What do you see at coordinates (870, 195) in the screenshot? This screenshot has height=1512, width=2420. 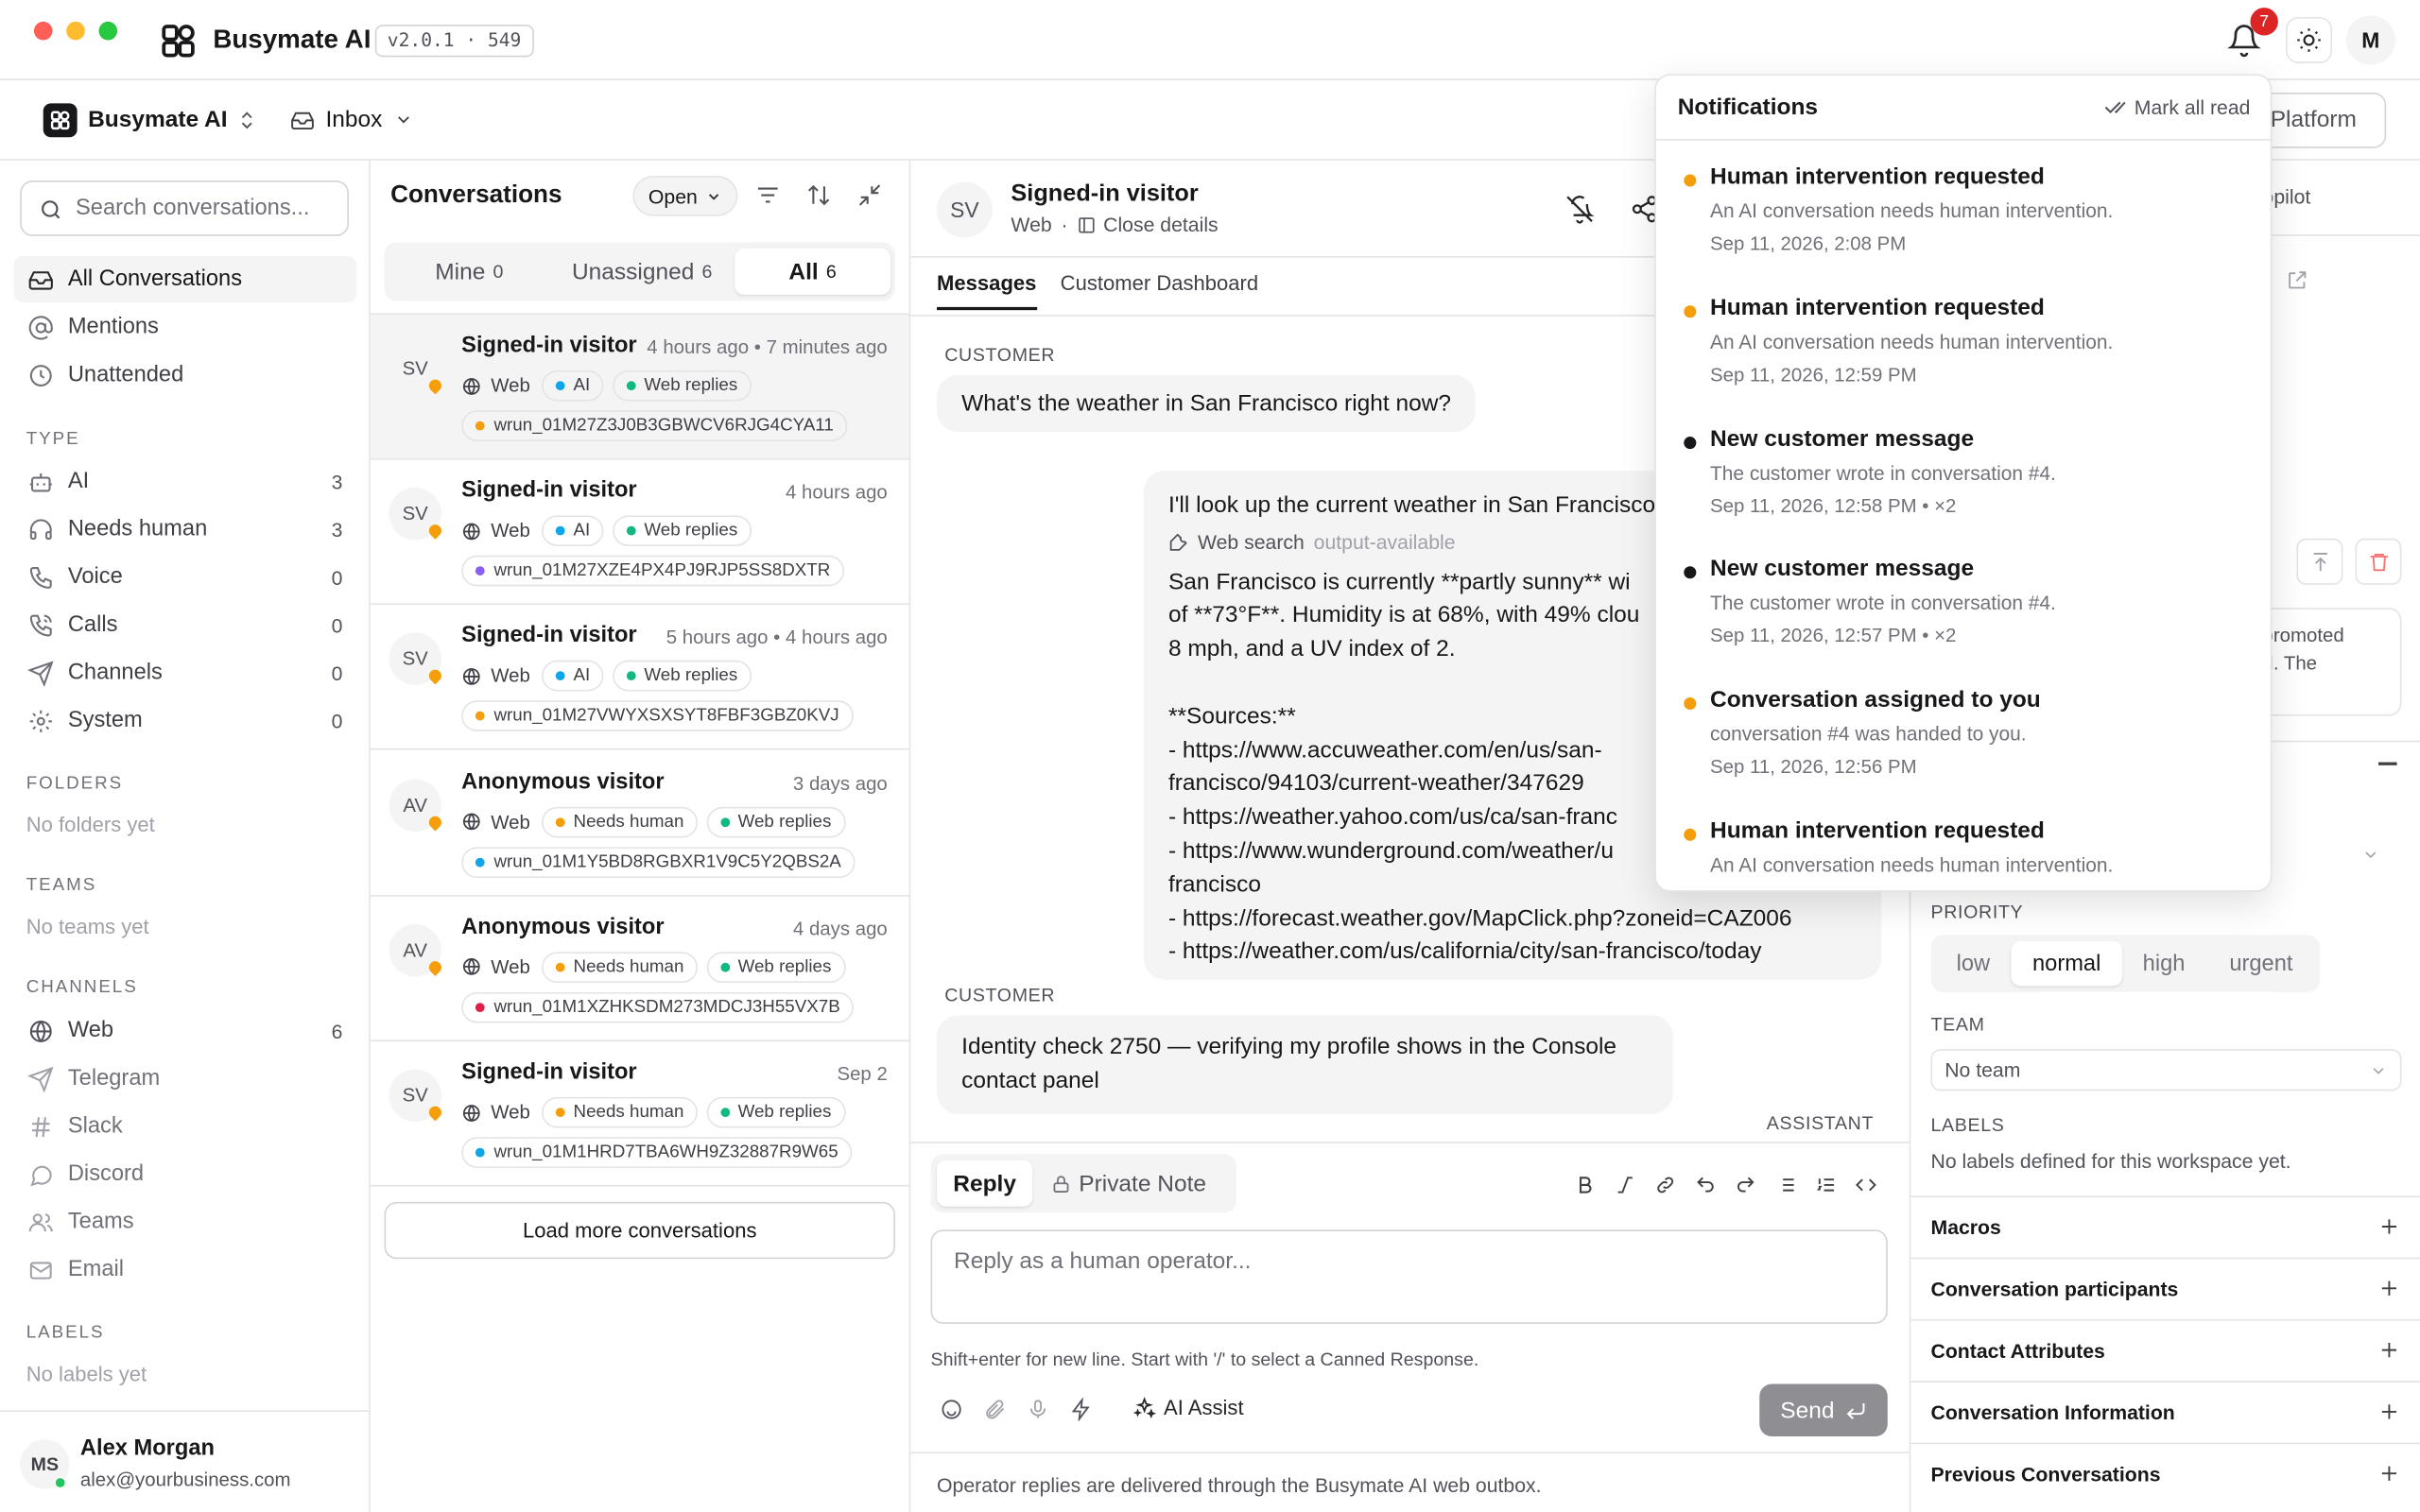 I see `collapse-button` at bounding box center [870, 195].